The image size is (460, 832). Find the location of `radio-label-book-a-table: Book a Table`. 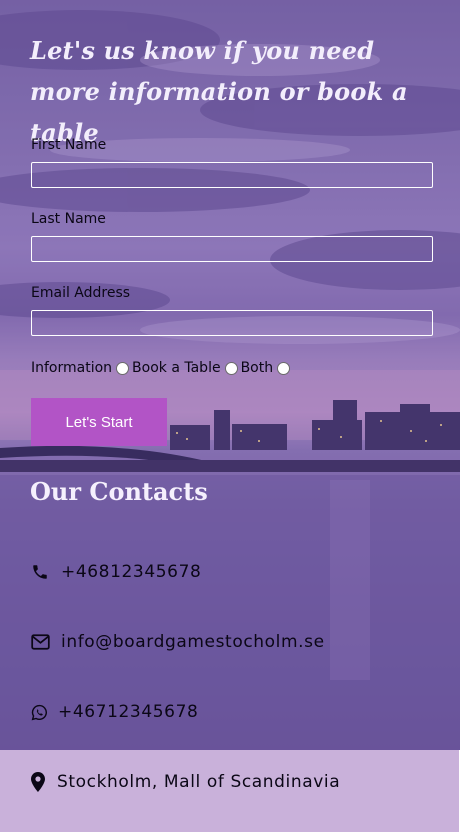

radio-label-book-a-table: Book a Table is located at coordinates (176, 368).